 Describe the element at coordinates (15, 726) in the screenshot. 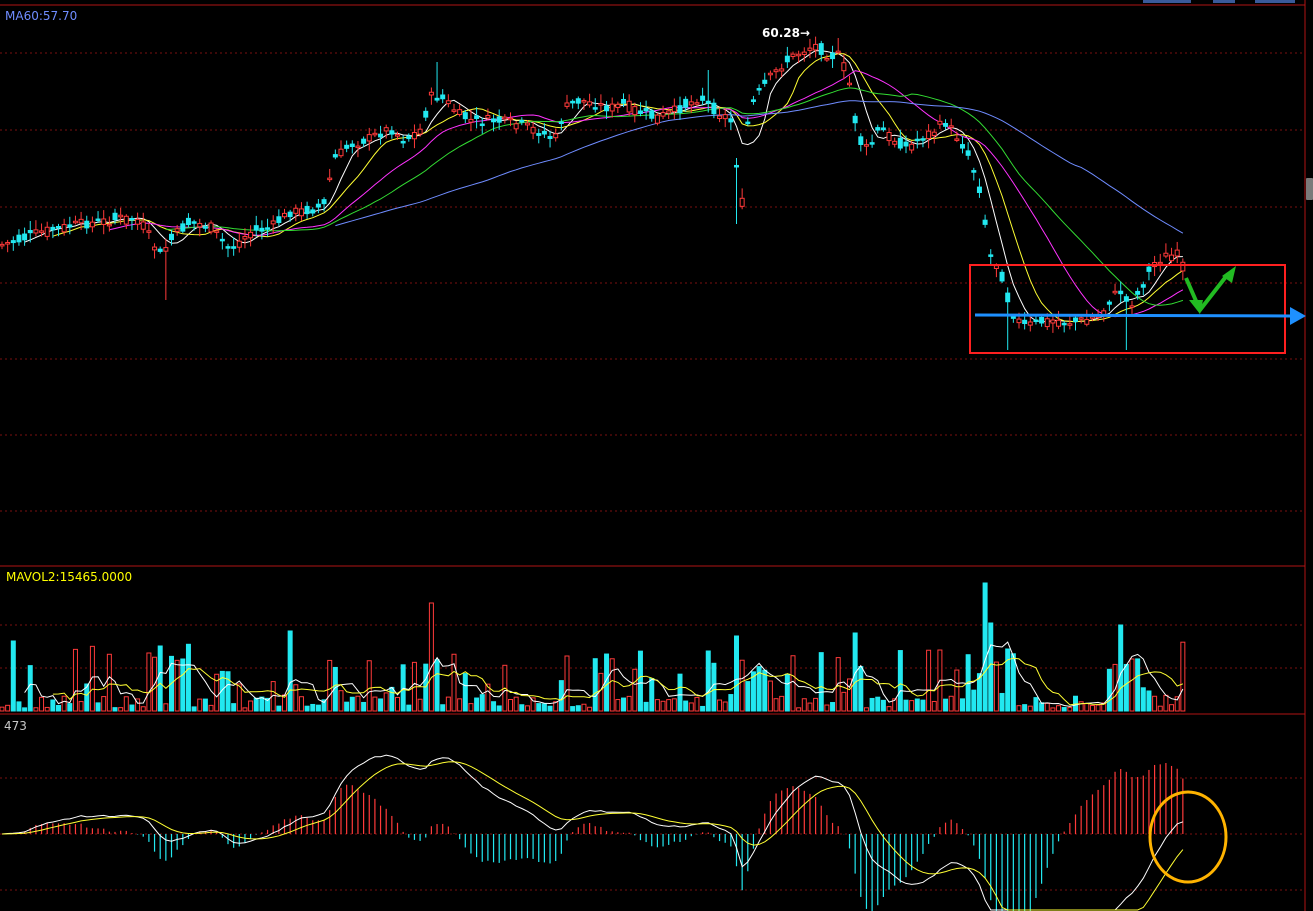

I see `macd-label: 473` at that location.